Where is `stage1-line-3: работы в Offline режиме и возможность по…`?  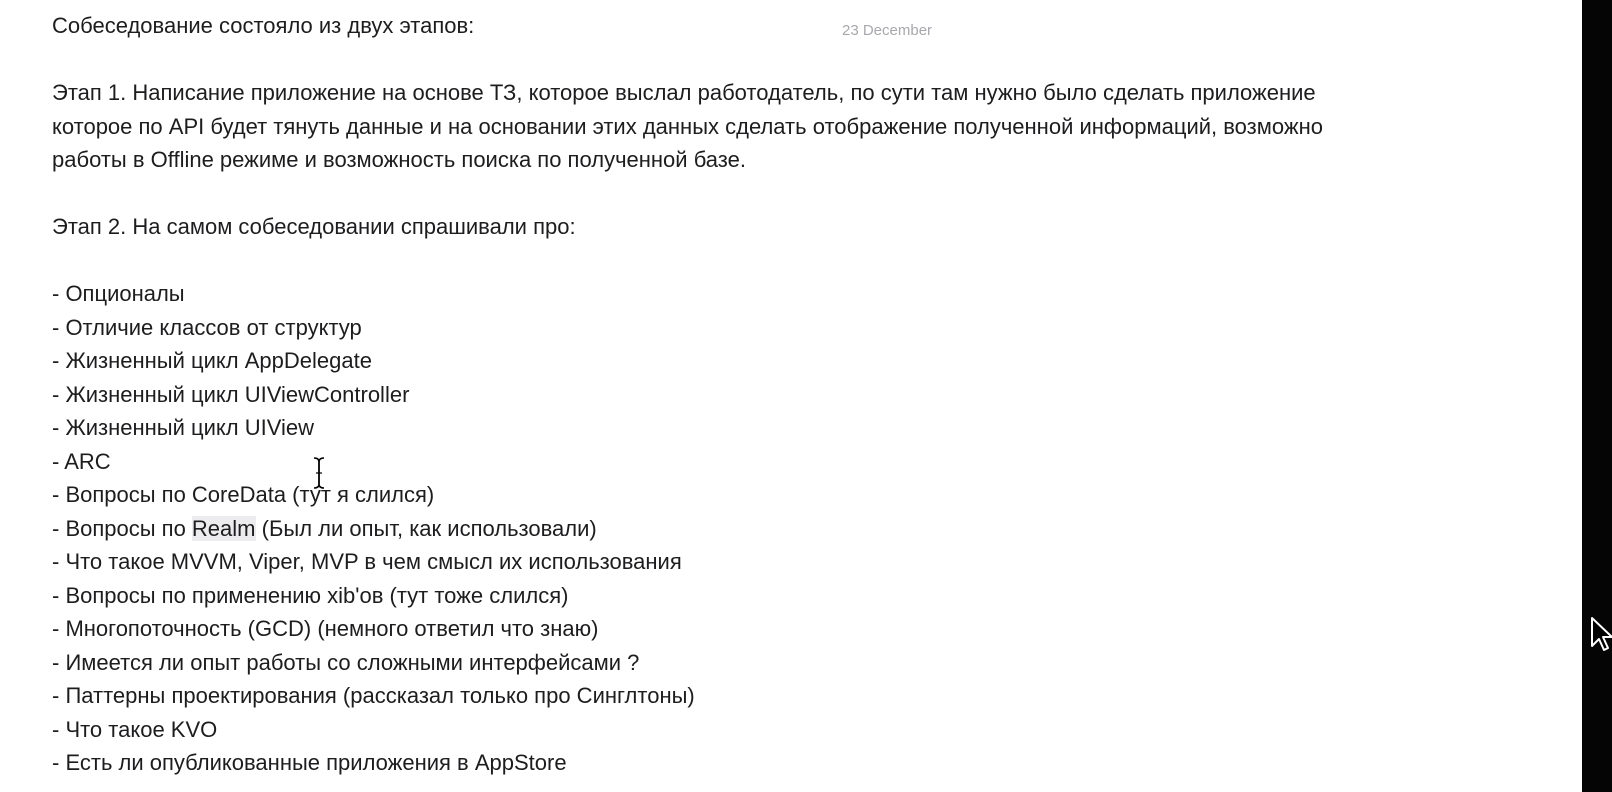 stage1-line-3: работы в Offline режиме и возможность по… is located at coordinates (399, 159).